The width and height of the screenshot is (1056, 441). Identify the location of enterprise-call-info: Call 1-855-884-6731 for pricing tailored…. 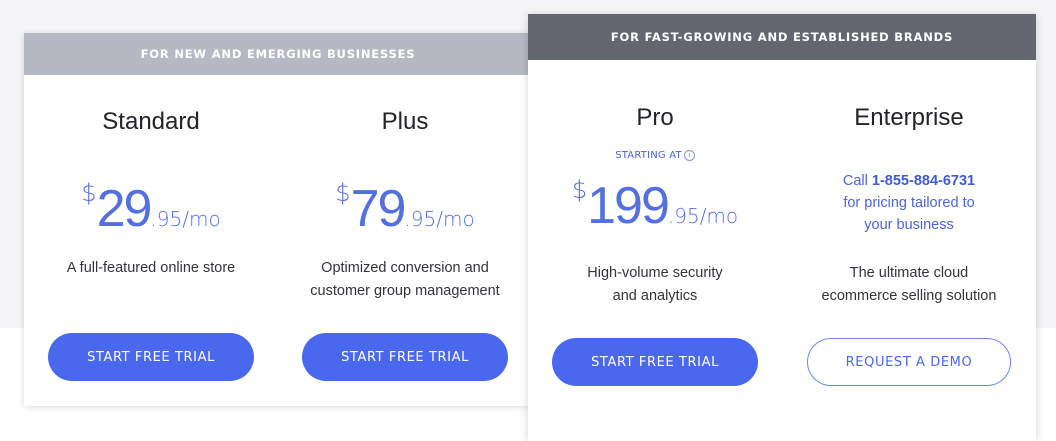
(909, 203).